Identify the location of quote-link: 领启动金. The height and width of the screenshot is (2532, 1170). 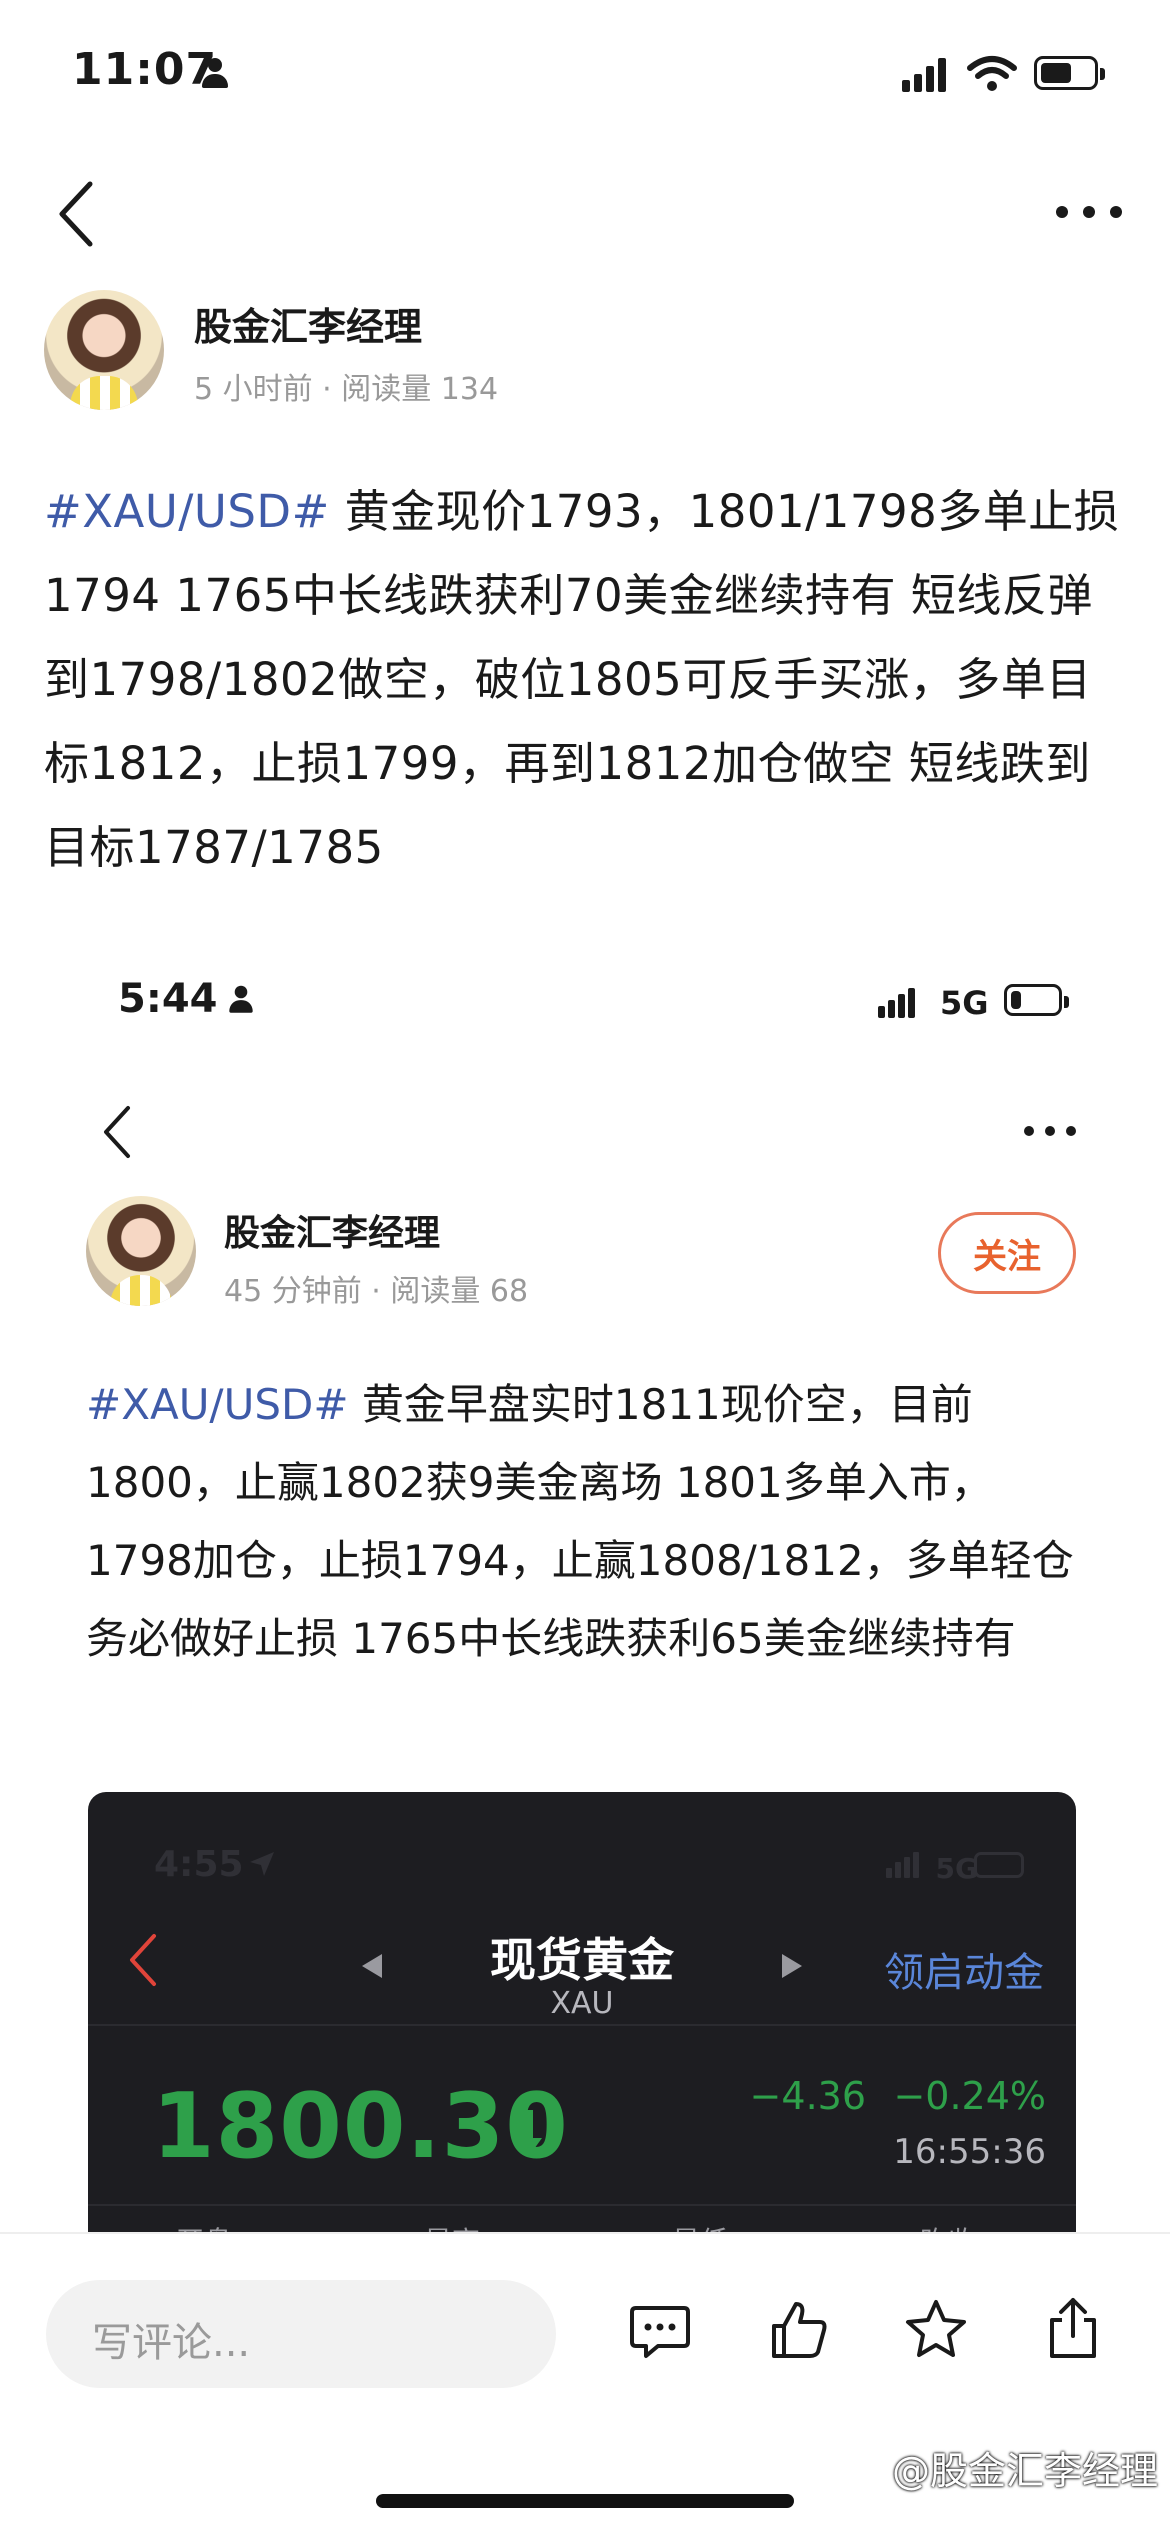
(964, 1973).